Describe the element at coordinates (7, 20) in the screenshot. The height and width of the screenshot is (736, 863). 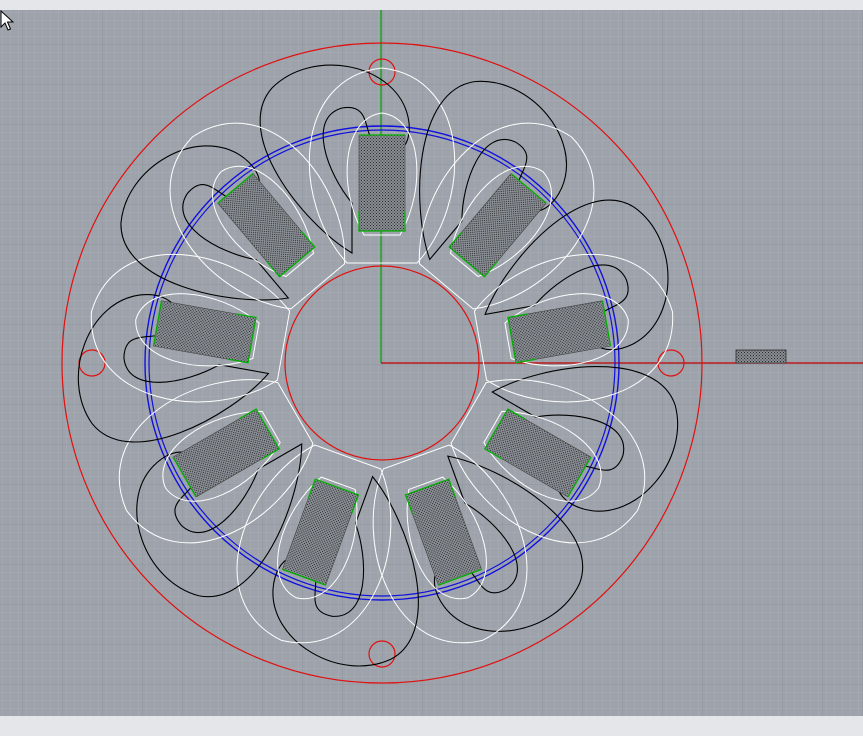
I see `mouse-pointer-icon` at that location.